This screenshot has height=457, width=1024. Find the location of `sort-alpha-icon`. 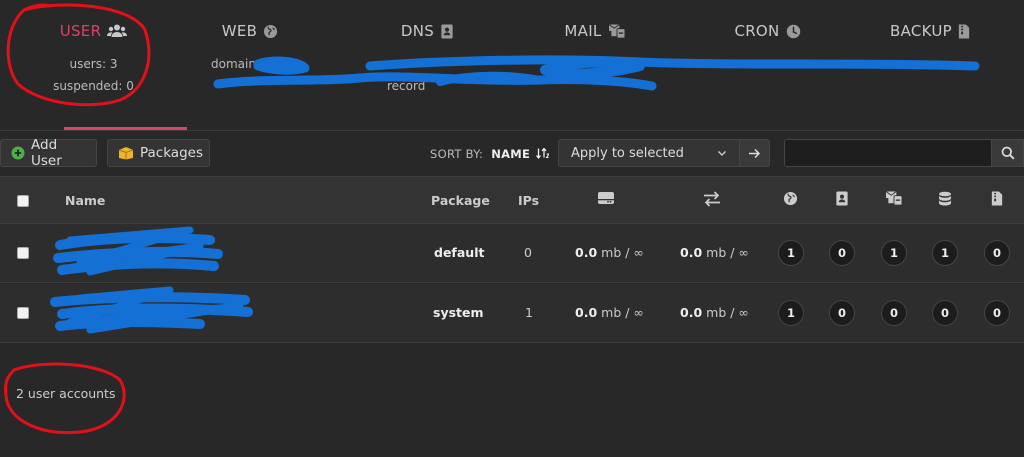

sort-alpha-icon is located at coordinates (543, 153).